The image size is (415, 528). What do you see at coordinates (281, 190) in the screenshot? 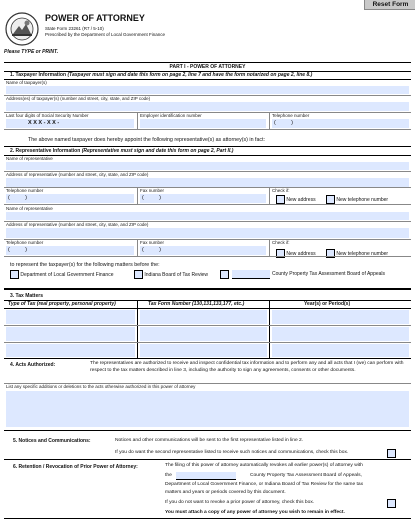
I see `rep1-check-label: Check if:` at bounding box center [281, 190].